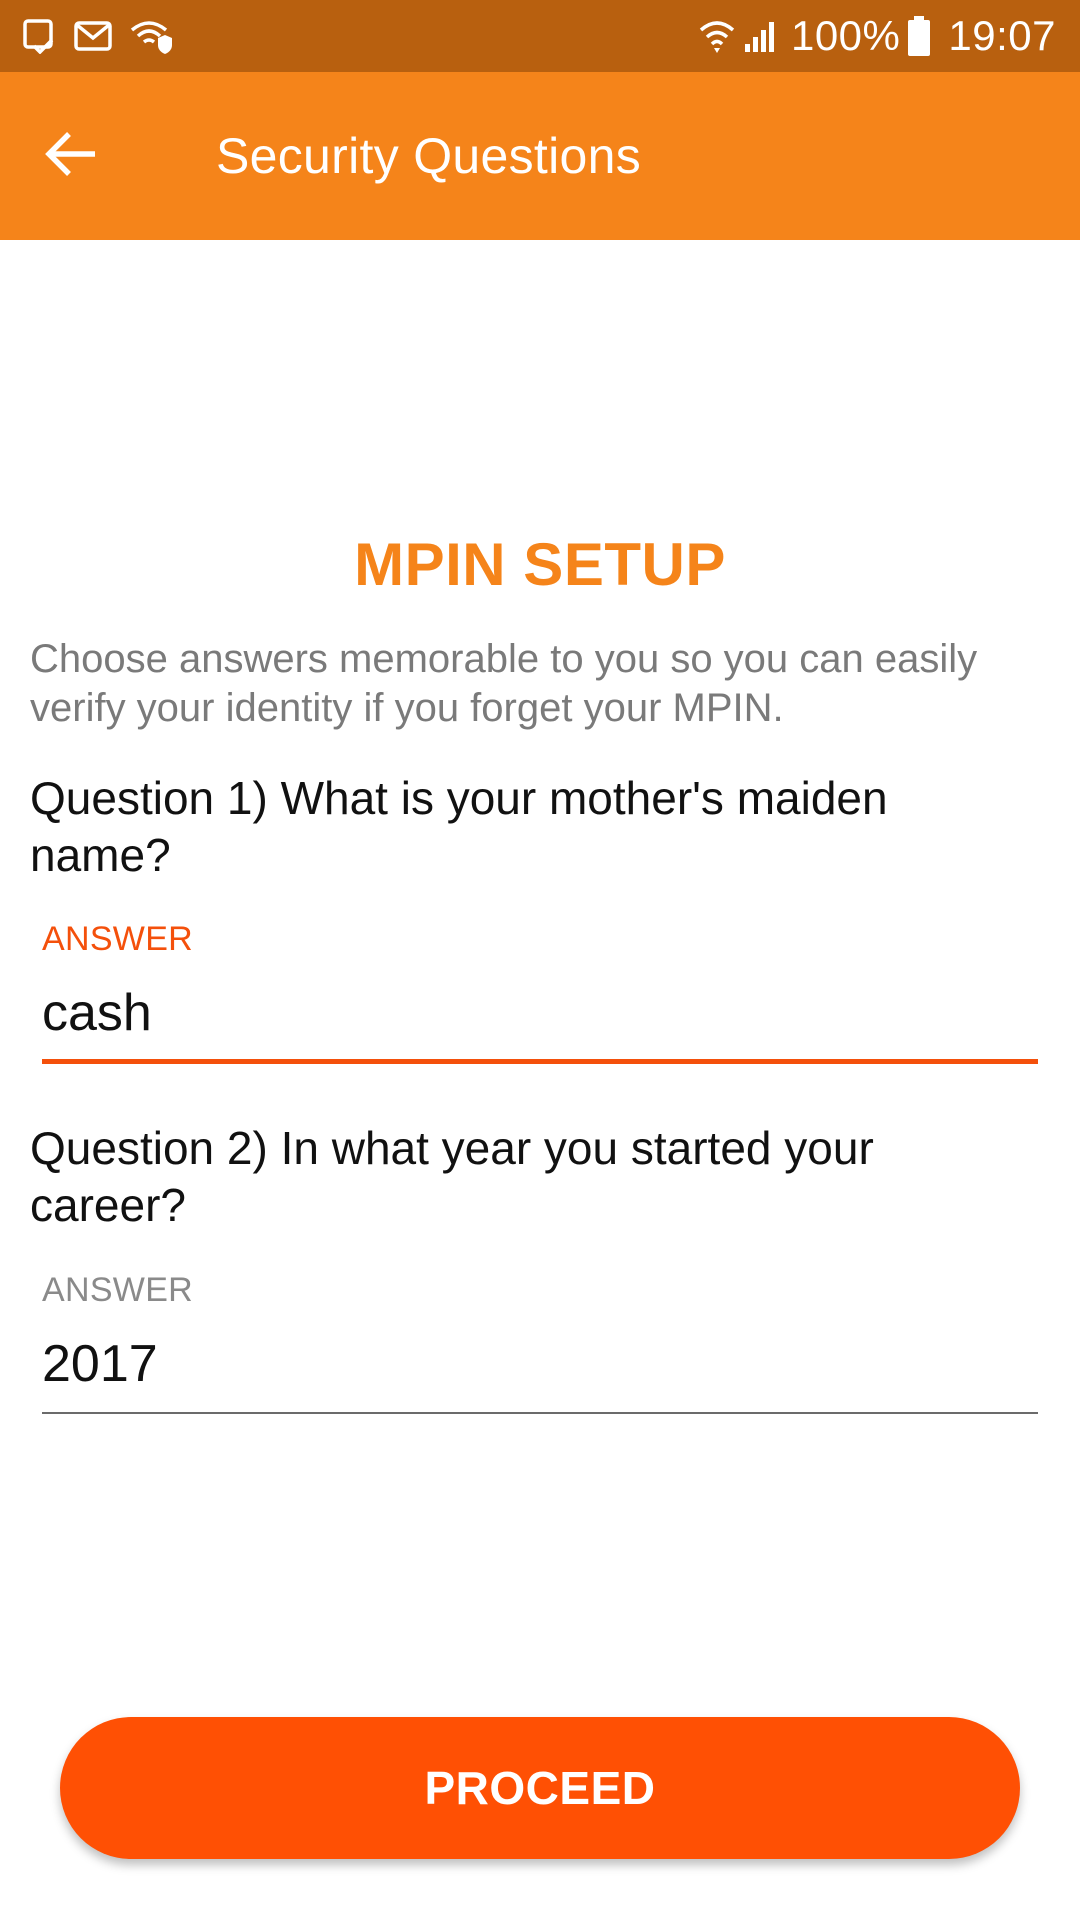  What do you see at coordinates (39, 36) in the screenshot?
I see `tablet-check-icon` at bounding box center [39, 36].